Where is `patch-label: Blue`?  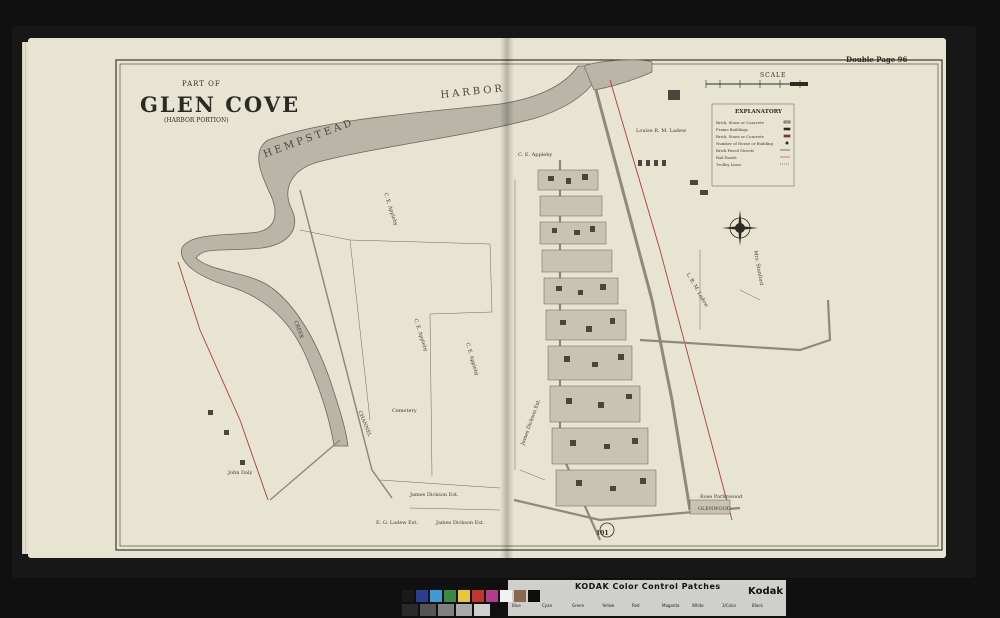
patch-label: Blue is located at coordinates (516, 605).